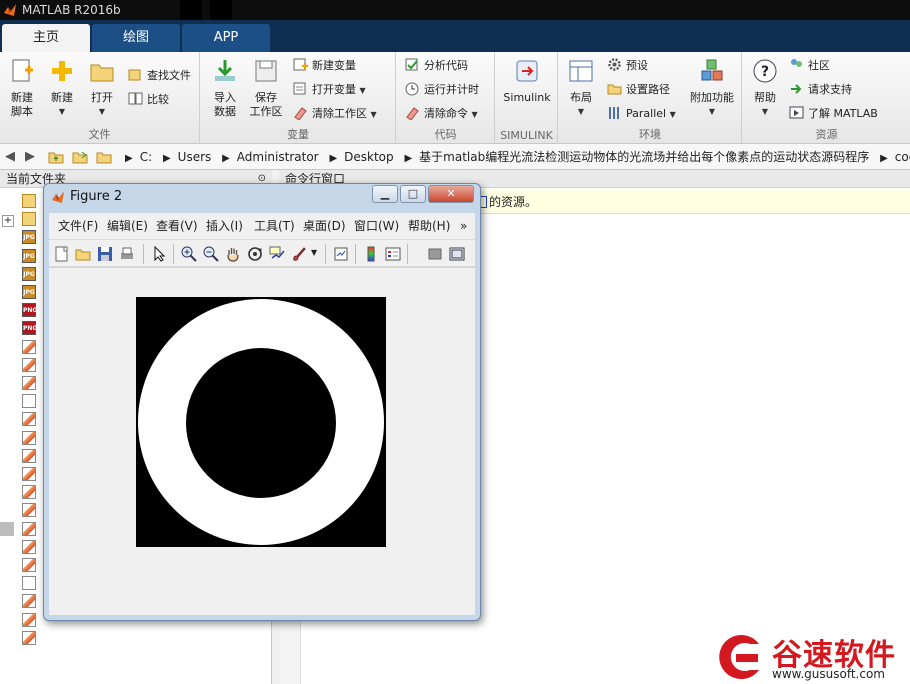  I want to click on breadcrumb-item-desktop: Desktop, so click(369, 157).